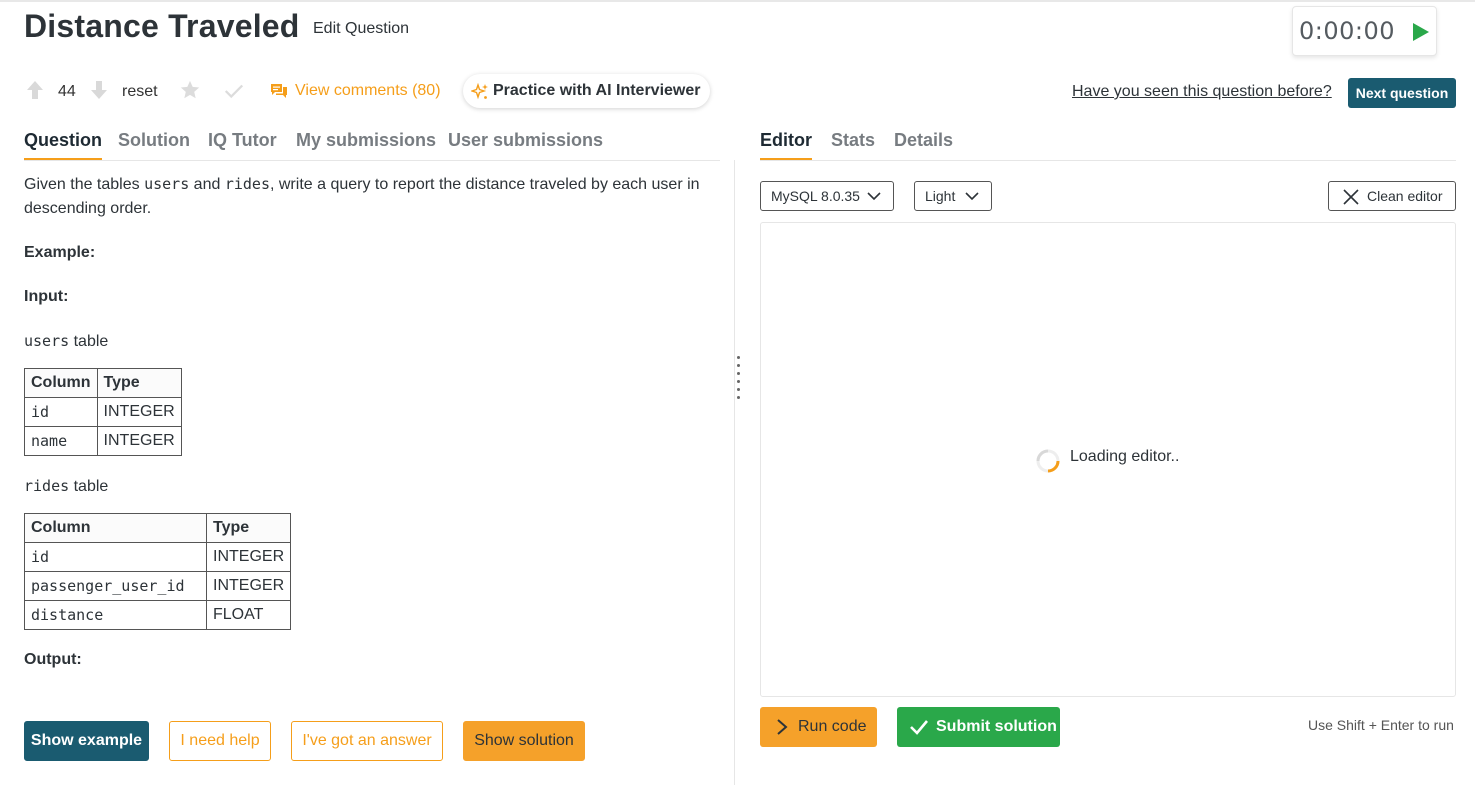 The height and width of the screenshot is (785, 1475). Describe the element at coordinates (67, 91) in the screenshot. I see `vote-count: 44` at that location.